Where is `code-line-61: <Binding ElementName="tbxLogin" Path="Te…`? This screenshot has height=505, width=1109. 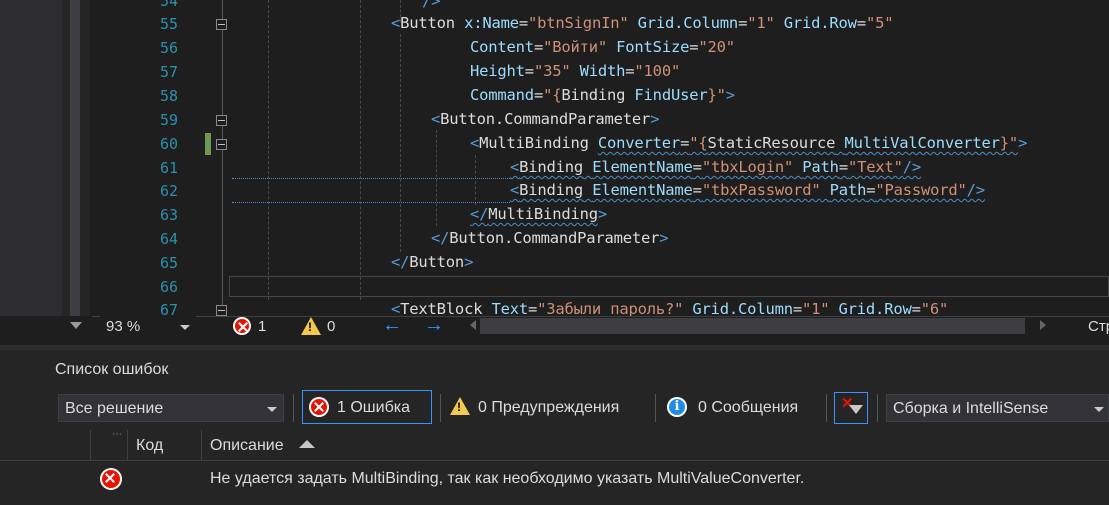 code-line-61: <Binding ElementName="tbxLogin" Path="Te… is located at coordinates (716, 167).